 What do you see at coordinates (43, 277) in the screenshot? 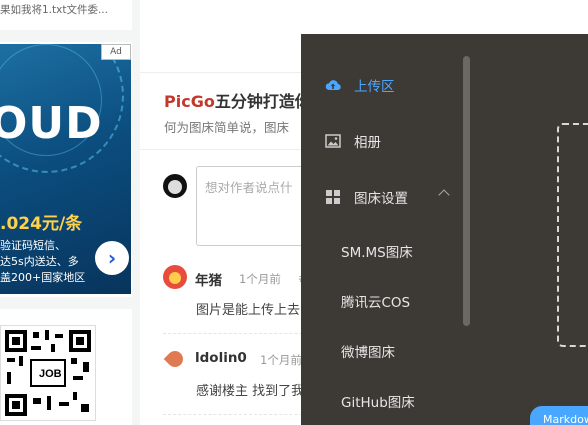
I see `ad-line: 盖200+国家地区` at bounding box center [43, 277].